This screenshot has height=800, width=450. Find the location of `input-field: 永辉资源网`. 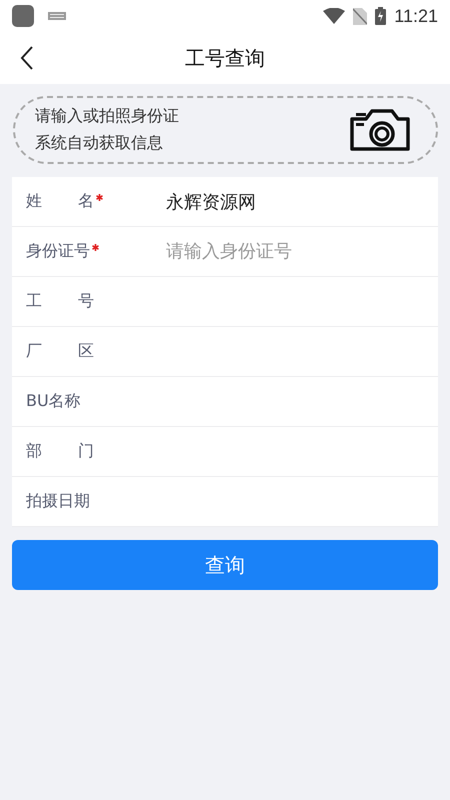

input-field: 永辉资源网 is located at coordinates (297, 202).